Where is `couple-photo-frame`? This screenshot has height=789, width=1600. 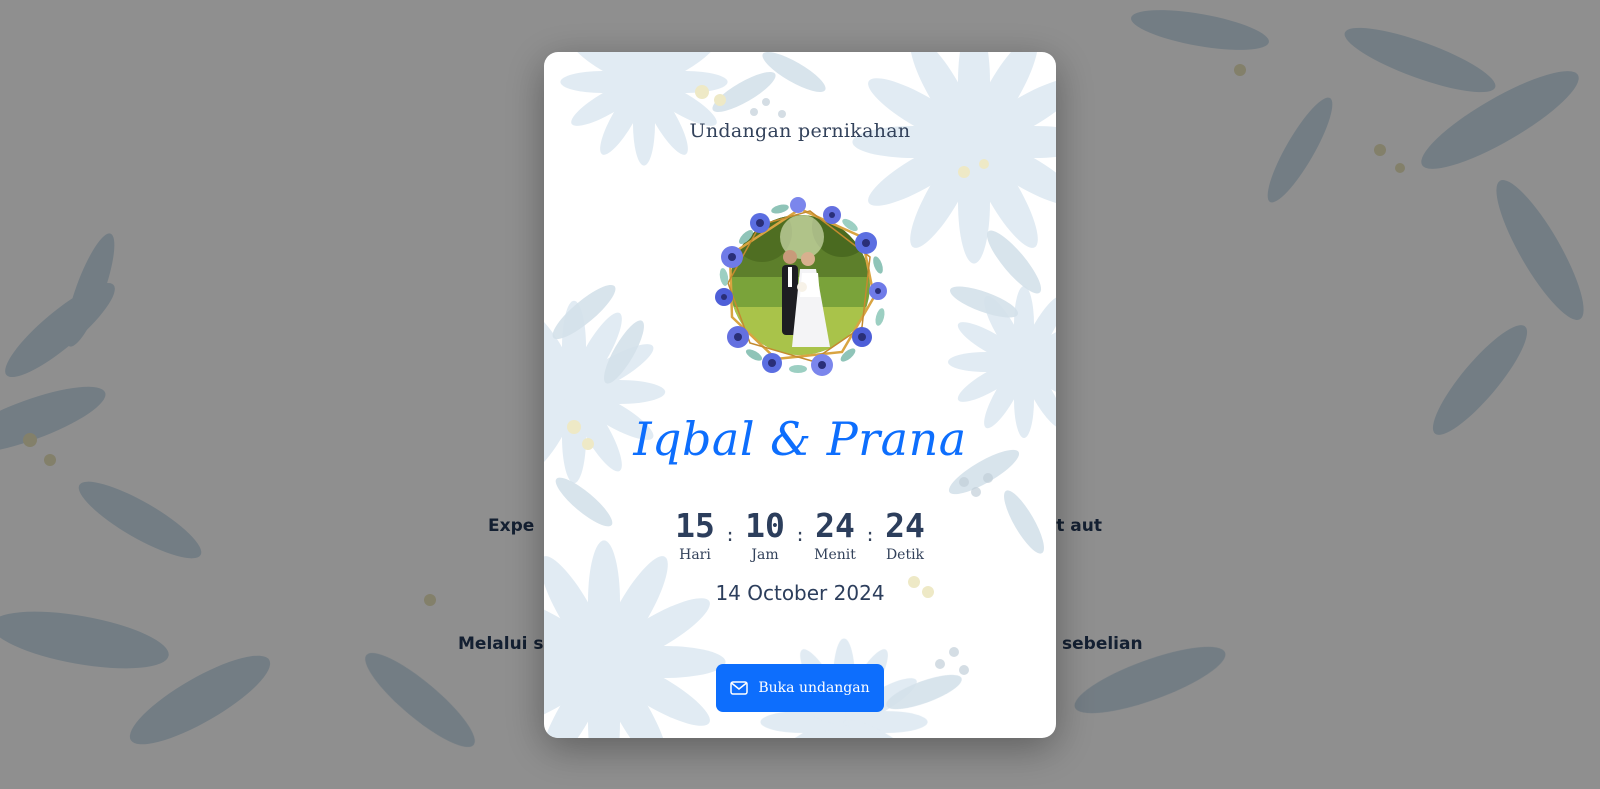
couple-photo-frame is located at coordinates (800, 285).